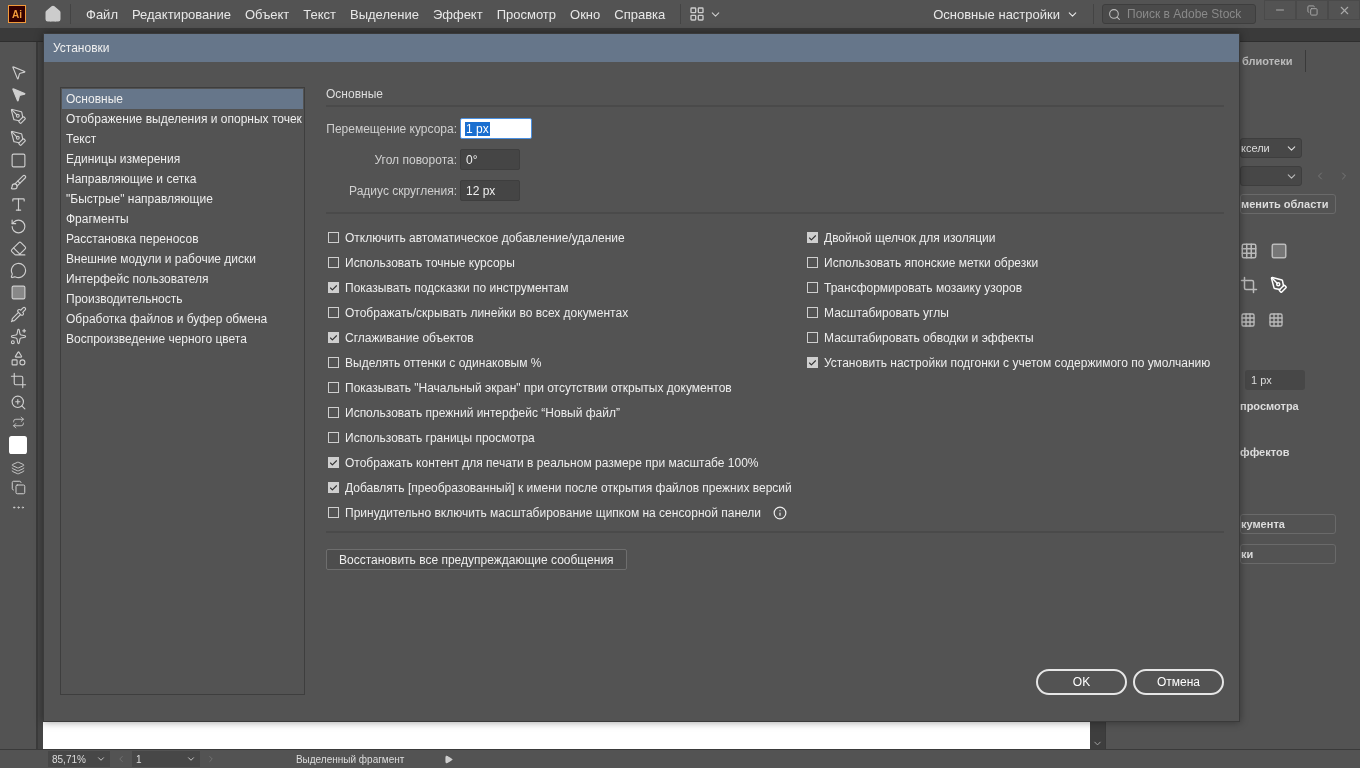 The height and width of the screenshot is (768, 1360). What do you see at coordinates (1271, 148) in the screenshot?
I see `units-dropdown: ксели` at bounding box center [1271, 148].